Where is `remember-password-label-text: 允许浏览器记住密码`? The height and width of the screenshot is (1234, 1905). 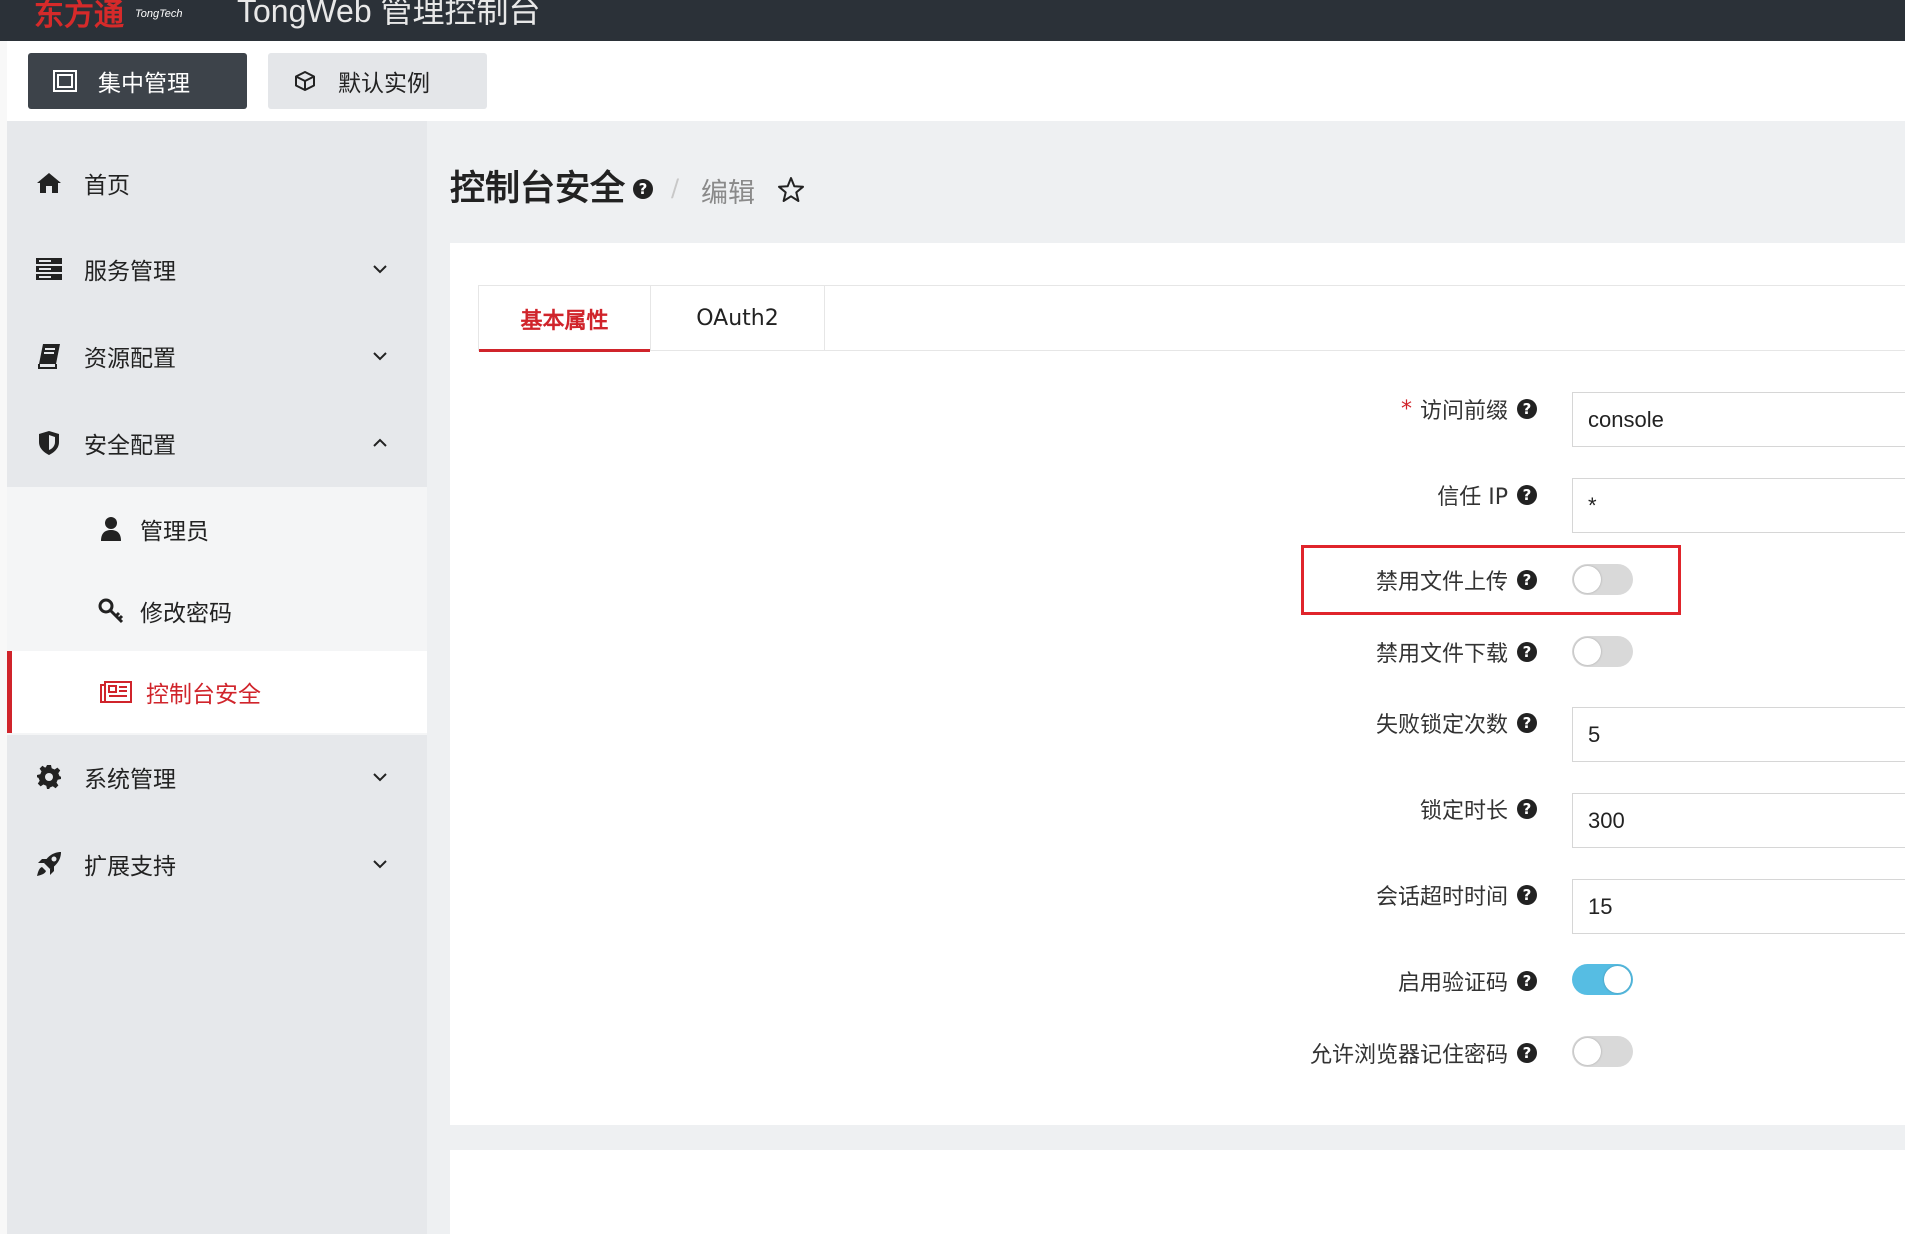 remember-password-label-text: 允许浏览器记住密码 is located at coordinates (1408, 1055).